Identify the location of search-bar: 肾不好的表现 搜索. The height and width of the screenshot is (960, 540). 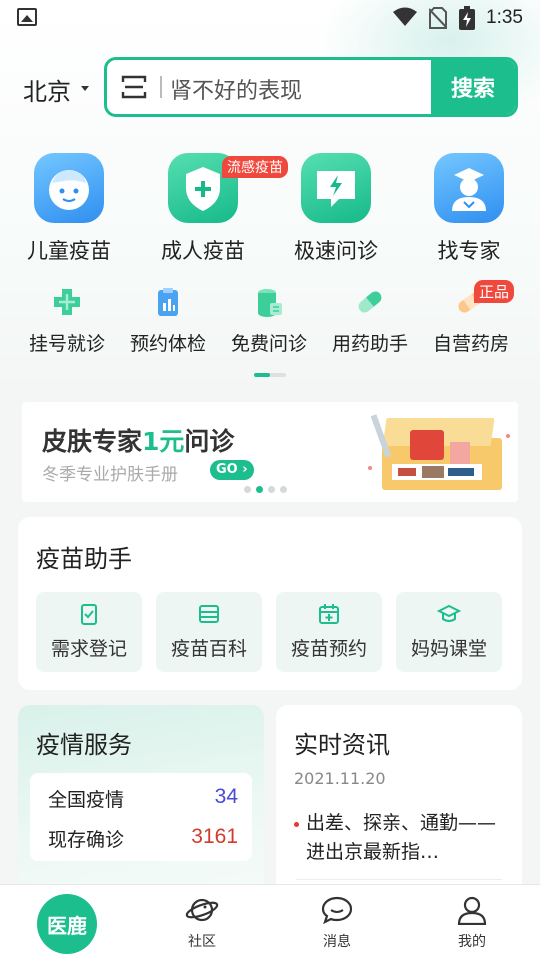
(311, 87).